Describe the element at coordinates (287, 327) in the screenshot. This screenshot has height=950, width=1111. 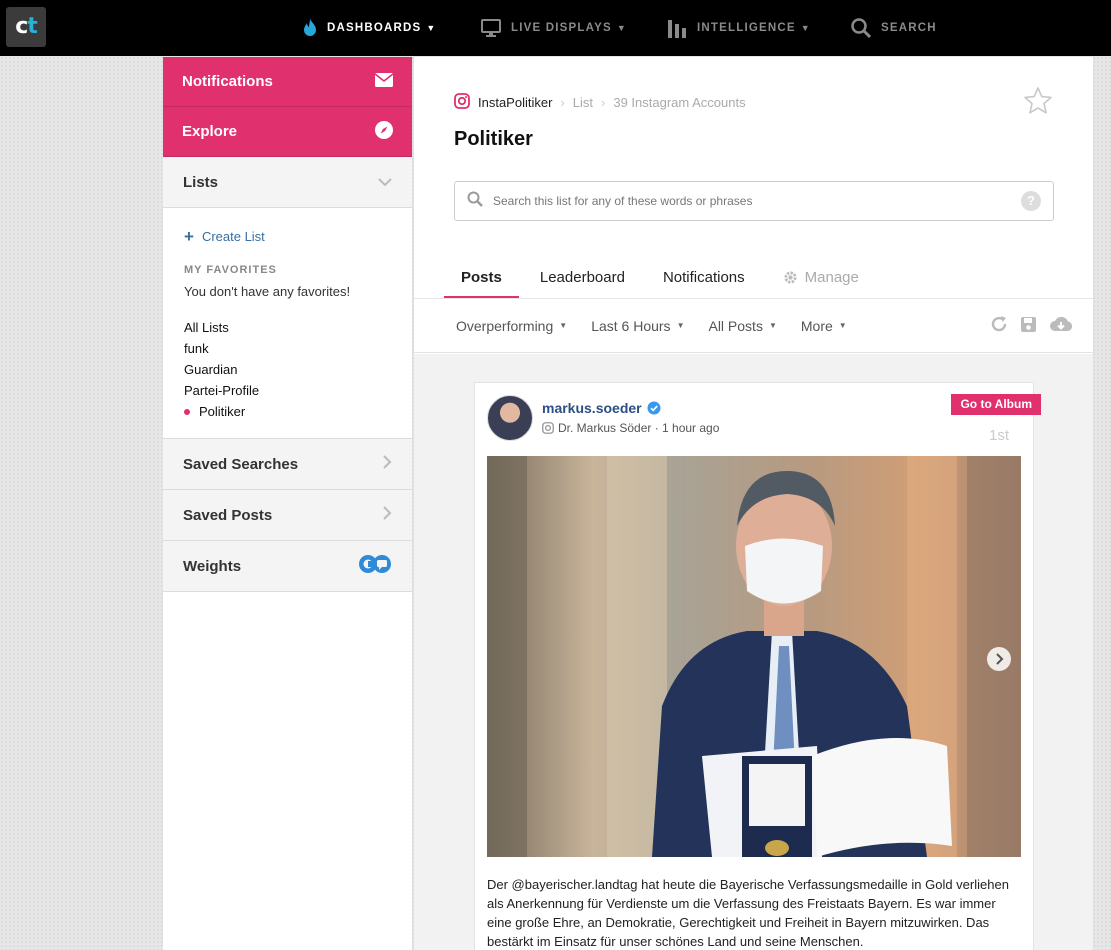
I see `list-item-all-lists: All Lists` at that location.